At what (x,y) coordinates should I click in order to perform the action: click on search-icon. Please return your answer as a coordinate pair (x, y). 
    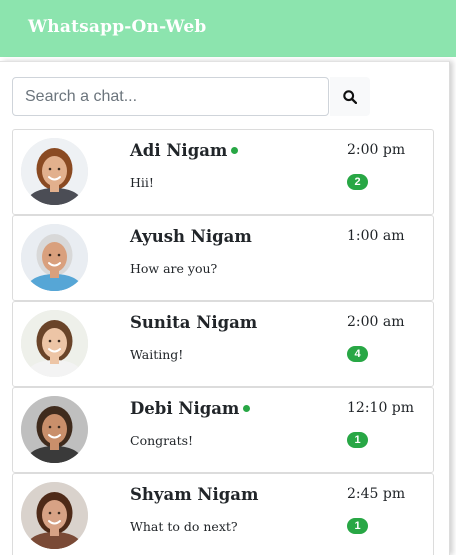
    Looking at the image, I should click on (350, 96).